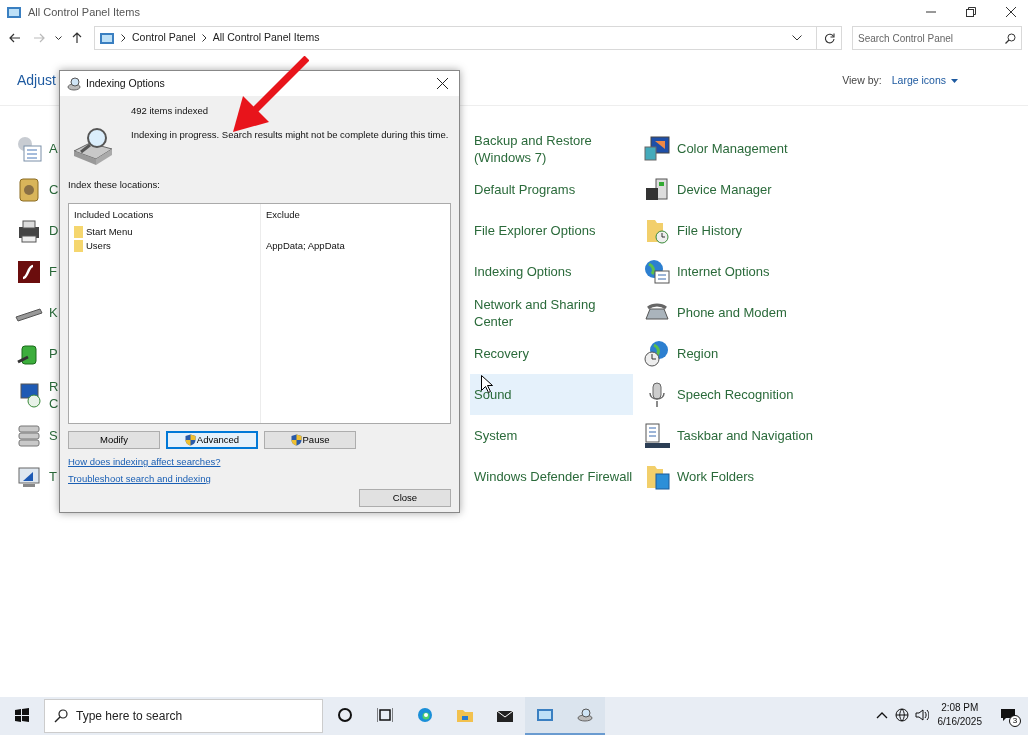  I want to click on dialog-button: Modify, so click(114, 440).